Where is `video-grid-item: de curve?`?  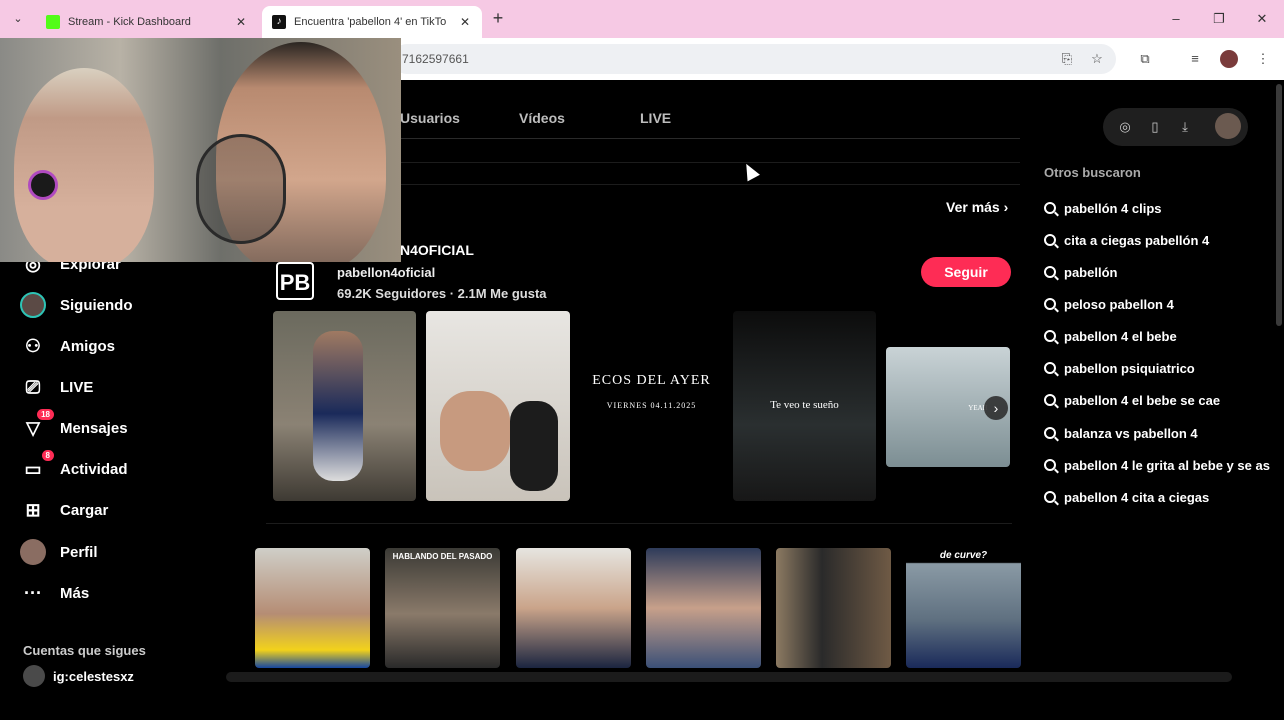 video-grid-item: de curve? is located at coordinates (963, 608).